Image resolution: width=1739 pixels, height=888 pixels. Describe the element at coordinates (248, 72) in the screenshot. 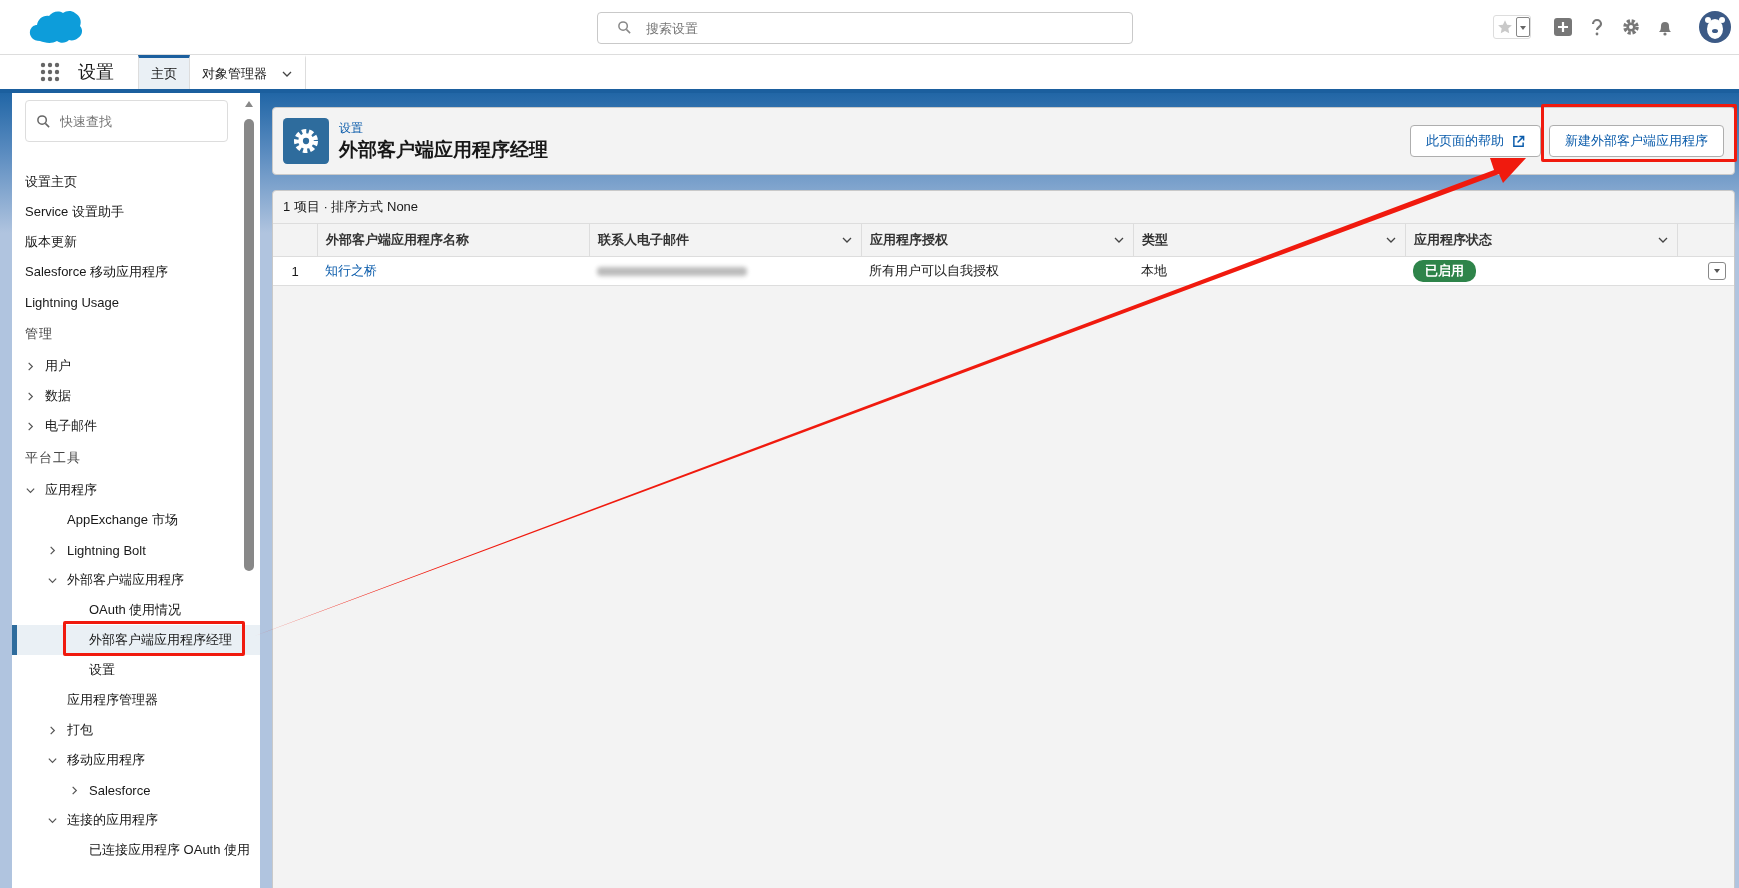

I see `nav-tab: 对象管理器` at that location.